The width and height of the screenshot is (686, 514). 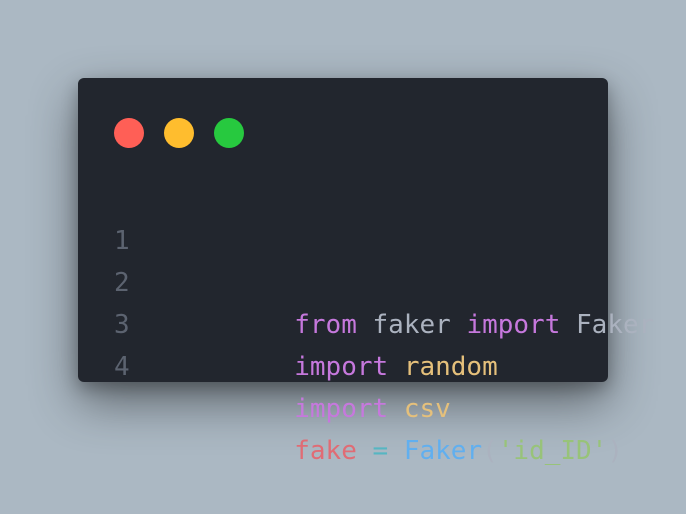 What do you see at coordinates (552, 451) in the screenshot?
I see `code-token: 'id_ID'` at bounding box center [552, 451].